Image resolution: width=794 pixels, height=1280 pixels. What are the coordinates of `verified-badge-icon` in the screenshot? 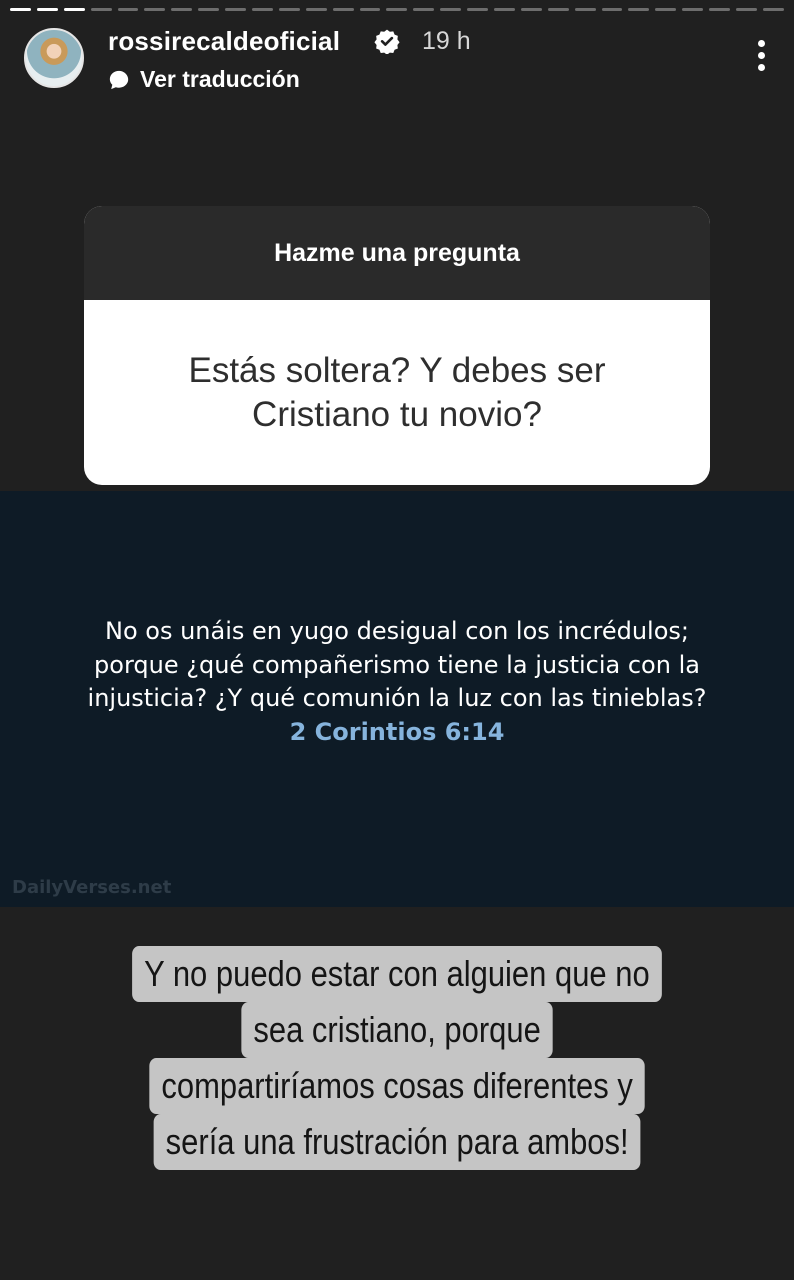 It's located at (387, 41).